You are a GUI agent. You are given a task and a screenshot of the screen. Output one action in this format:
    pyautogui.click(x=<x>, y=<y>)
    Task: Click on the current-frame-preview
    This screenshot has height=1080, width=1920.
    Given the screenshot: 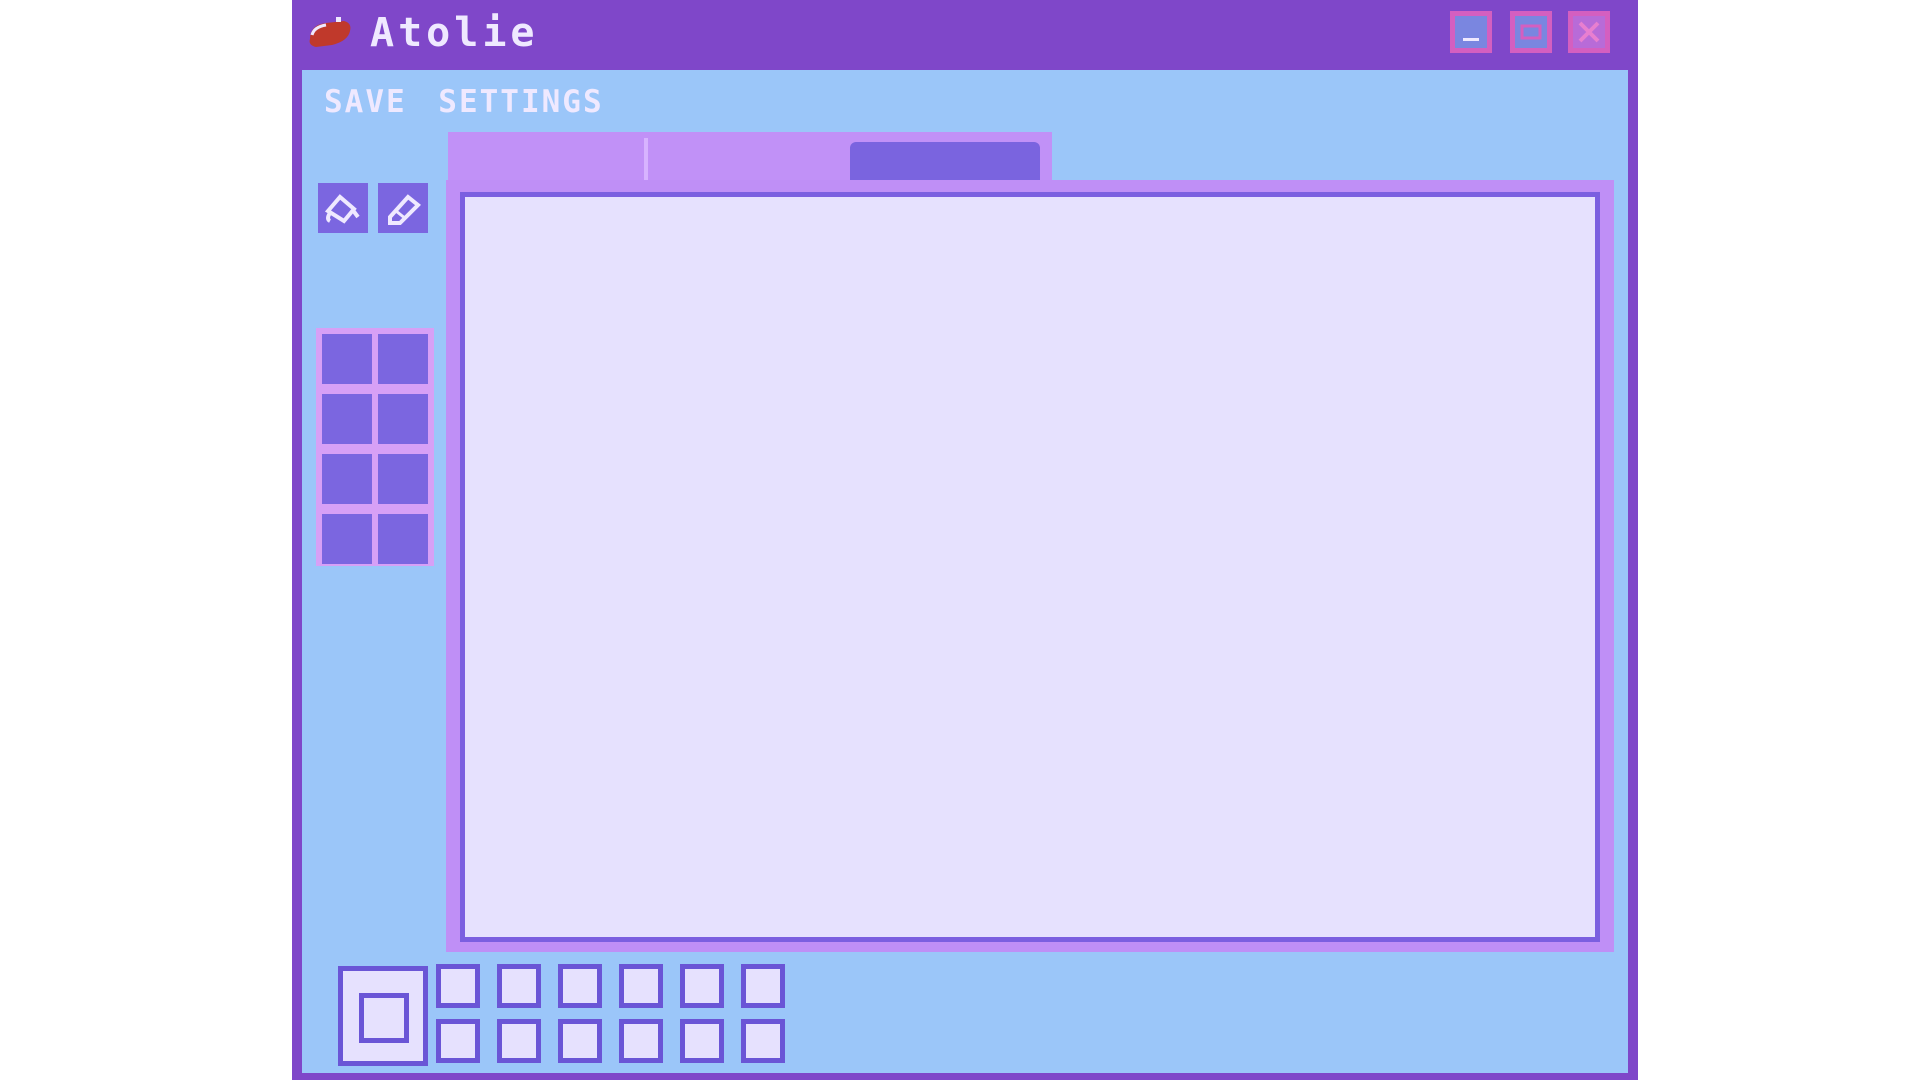 What is the action you would take?
    pyautogui.click(x=383, y=1016)
    